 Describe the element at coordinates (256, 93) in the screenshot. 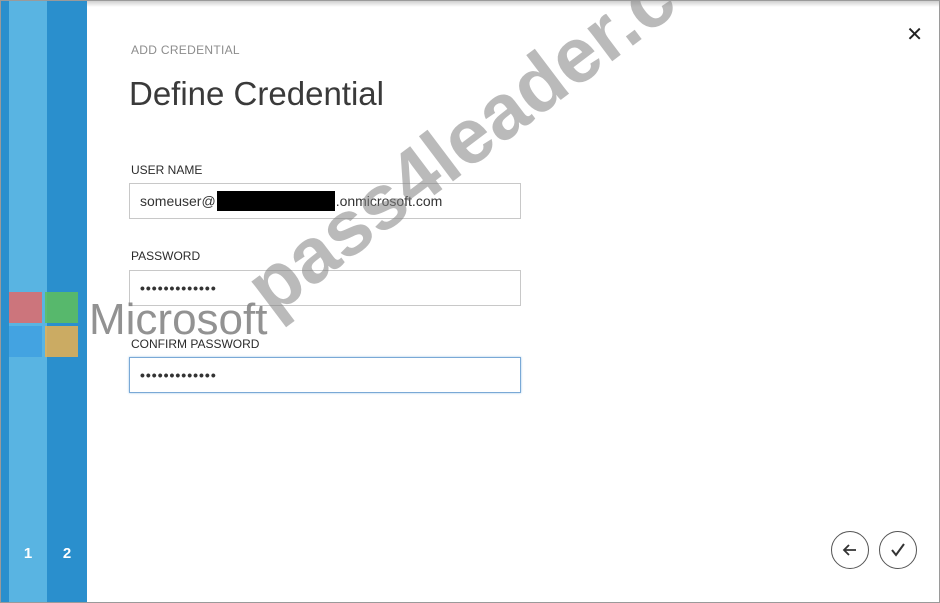

I see `dialog-title: Define Credential` at that location.